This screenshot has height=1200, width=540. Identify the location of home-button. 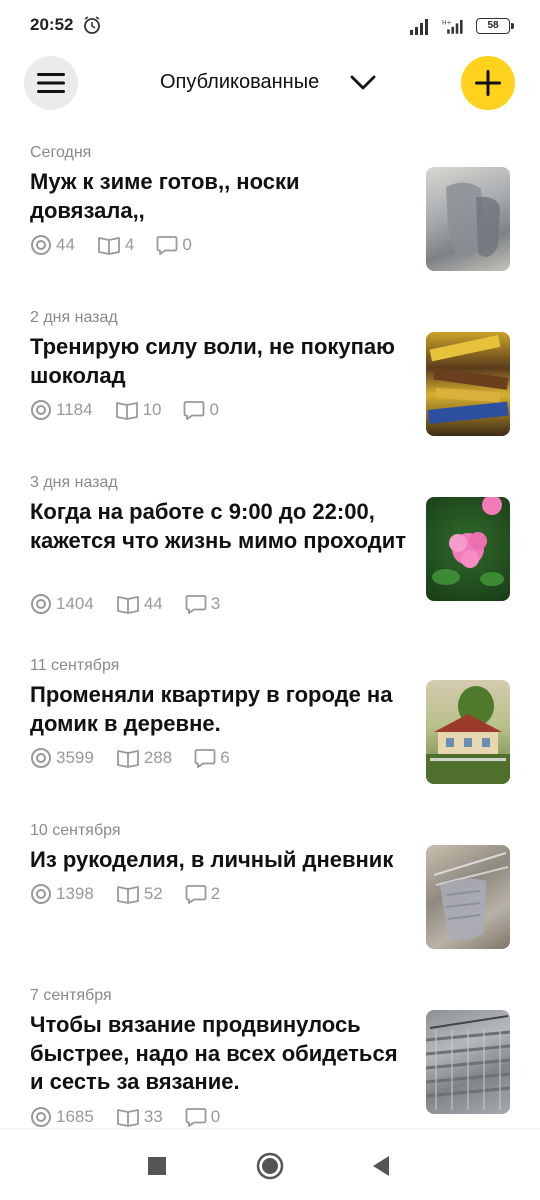
(270, 1166).